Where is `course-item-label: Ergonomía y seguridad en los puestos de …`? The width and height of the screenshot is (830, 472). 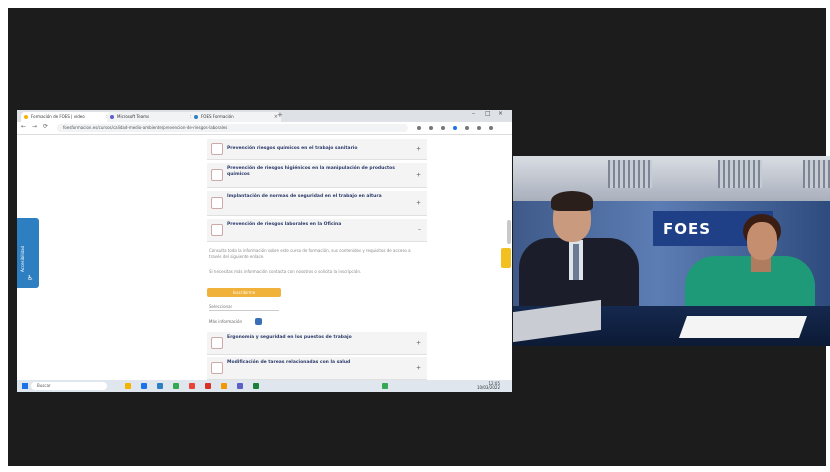
course-item-label: Ergonomía y seguridad en los puestos de … is located at coordinates (289, 337).